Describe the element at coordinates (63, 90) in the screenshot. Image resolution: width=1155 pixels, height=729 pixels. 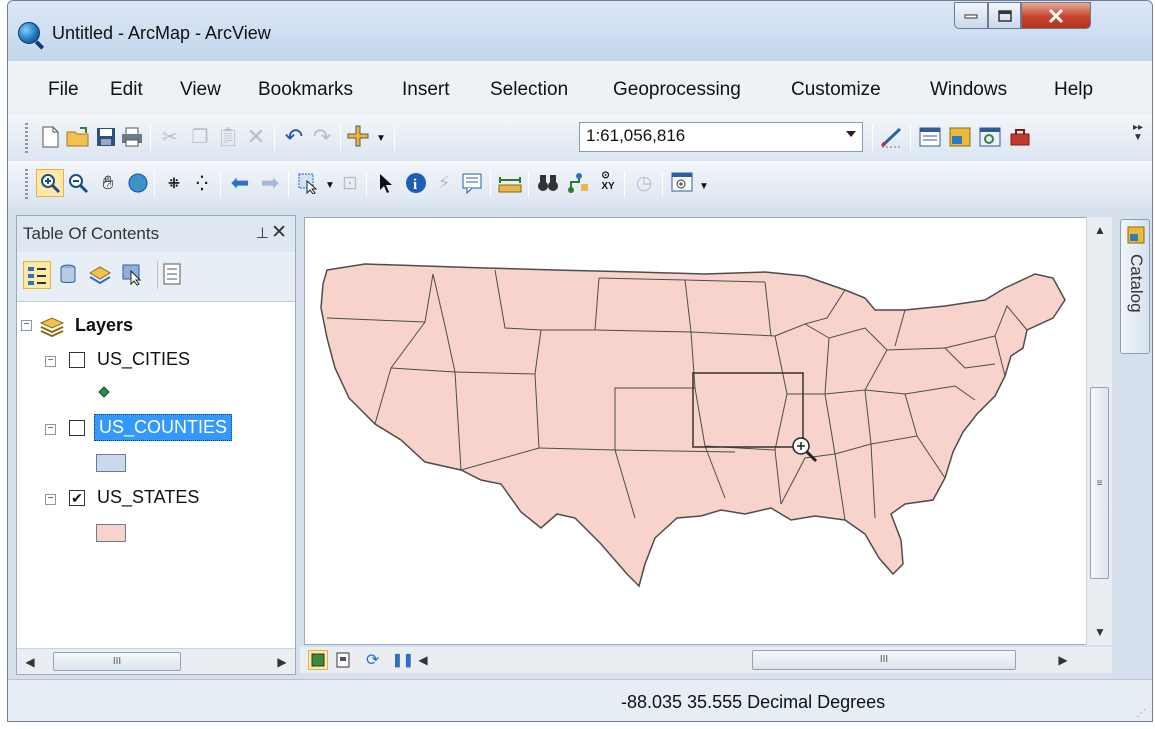
I see `menu-file: File` at that location.